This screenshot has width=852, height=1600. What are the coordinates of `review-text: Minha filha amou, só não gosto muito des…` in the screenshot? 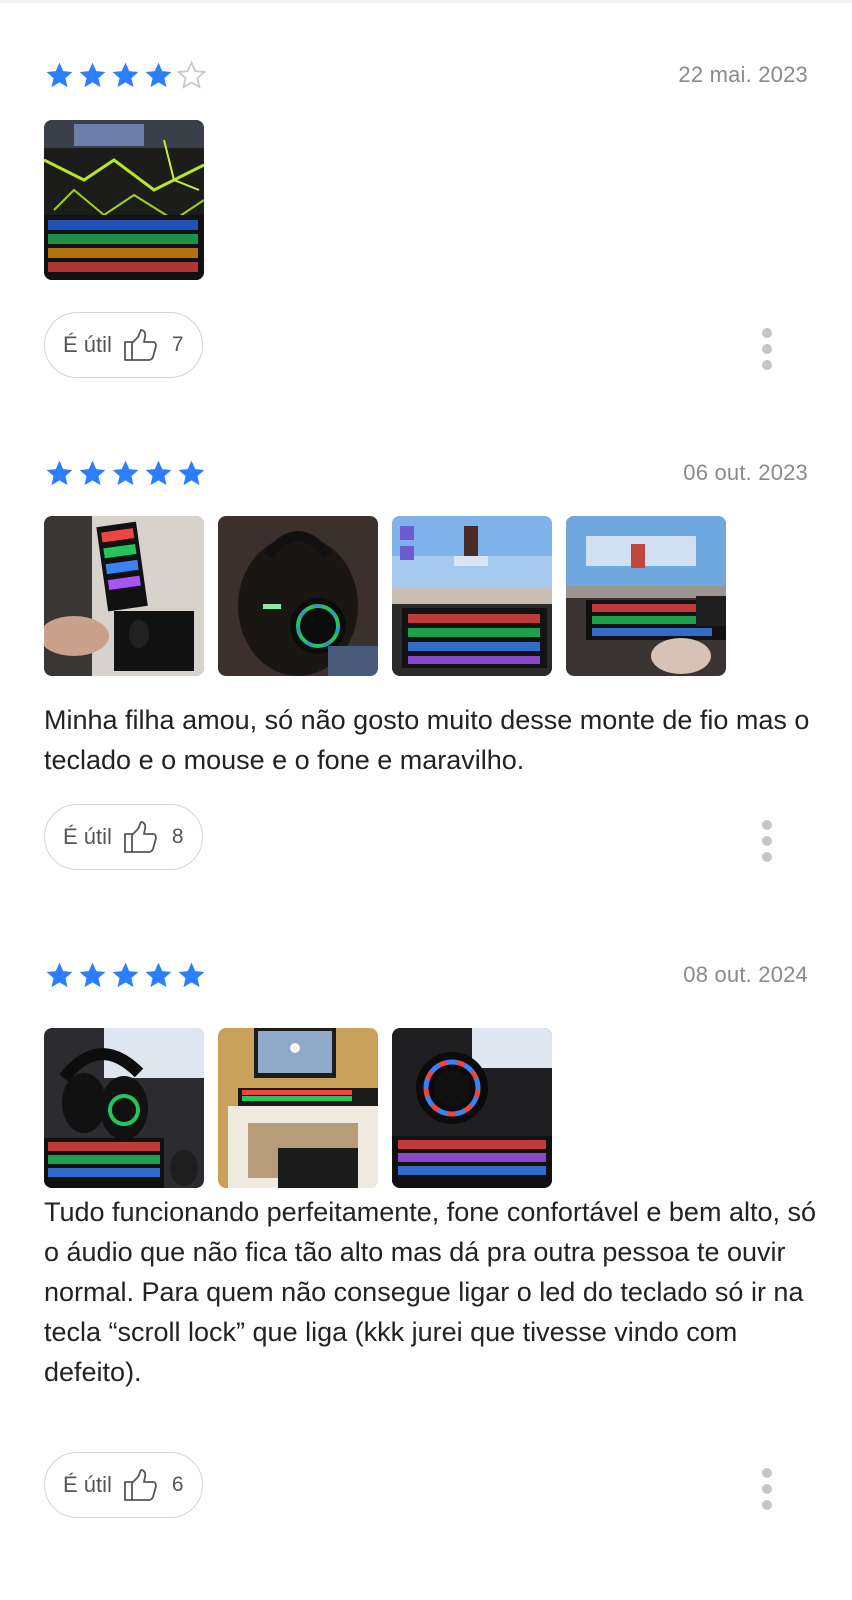 It's located at (427, 740).